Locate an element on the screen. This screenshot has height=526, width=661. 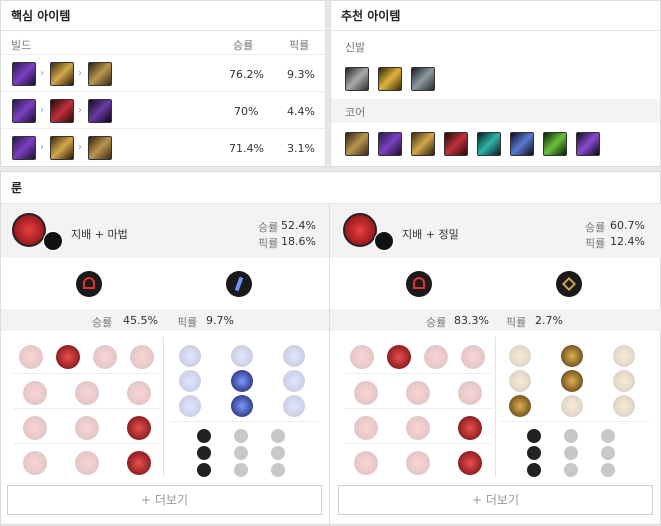
table-row: › › 76.2% 9.3% is located at coordinates (163, 74).